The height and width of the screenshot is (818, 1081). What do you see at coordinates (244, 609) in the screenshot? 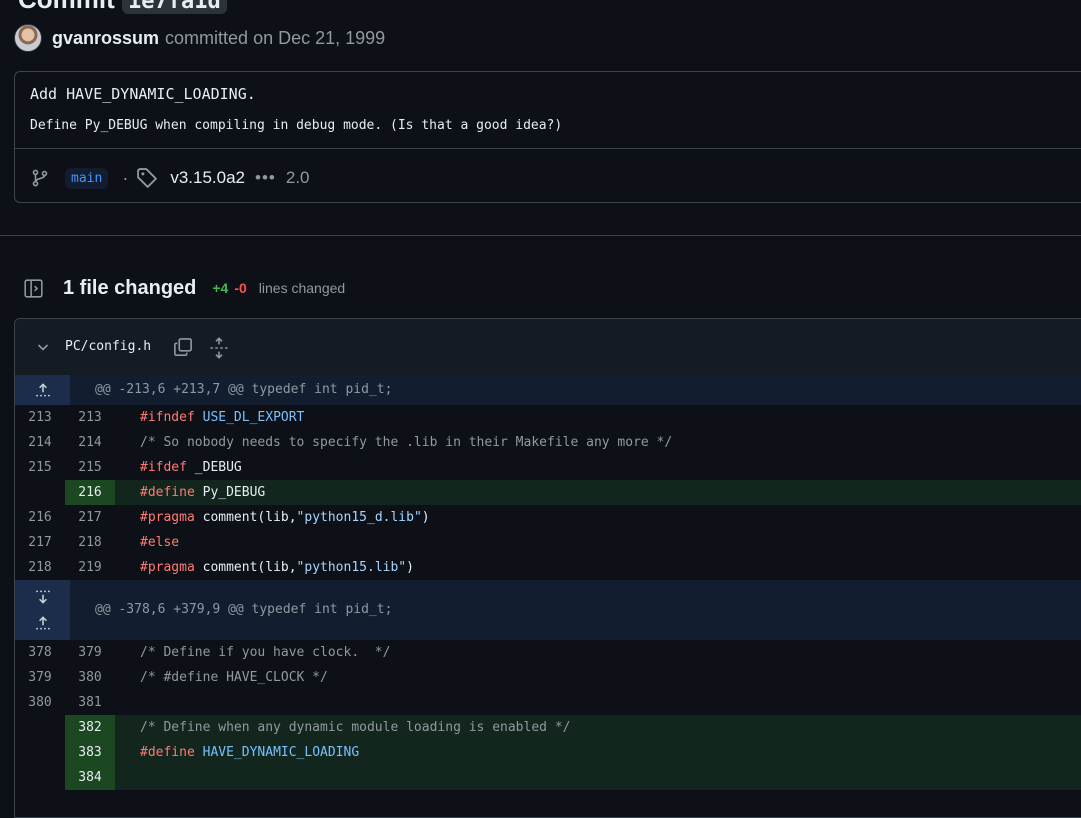
I see `hunk-header-text: @@ -378,6 +379,9 @@ typedef int pid_t;` at bounding box center [244, 609].